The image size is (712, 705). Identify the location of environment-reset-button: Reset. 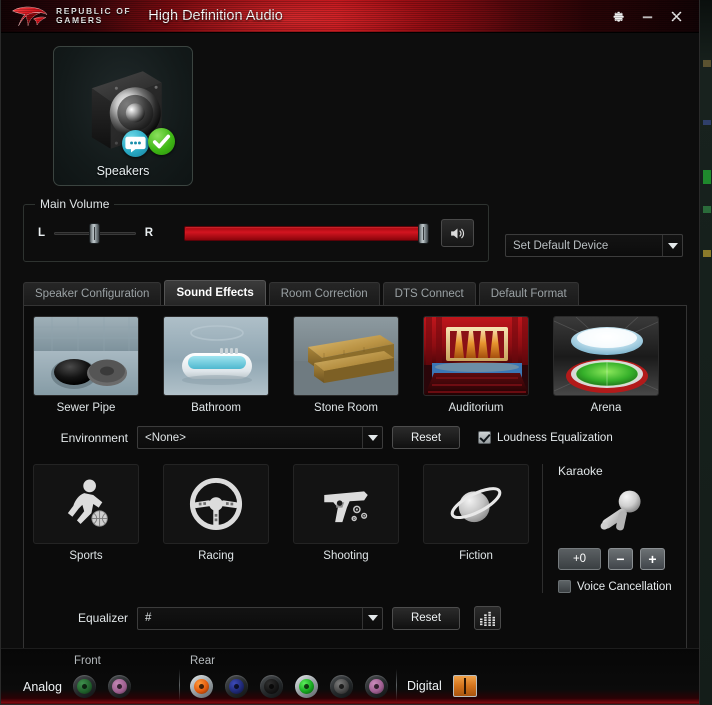
(426, 437).